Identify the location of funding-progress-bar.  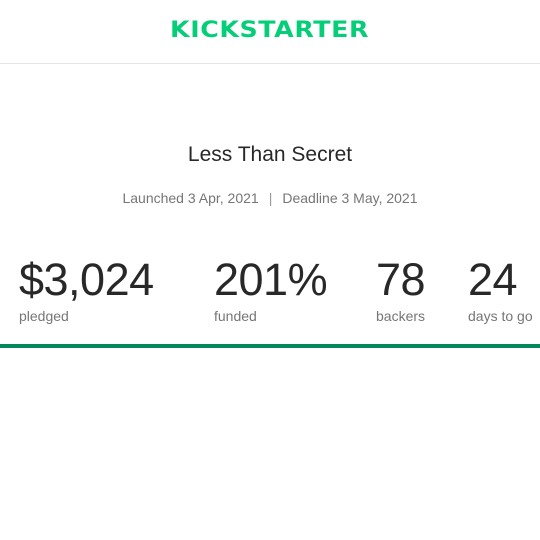
(270, 346).